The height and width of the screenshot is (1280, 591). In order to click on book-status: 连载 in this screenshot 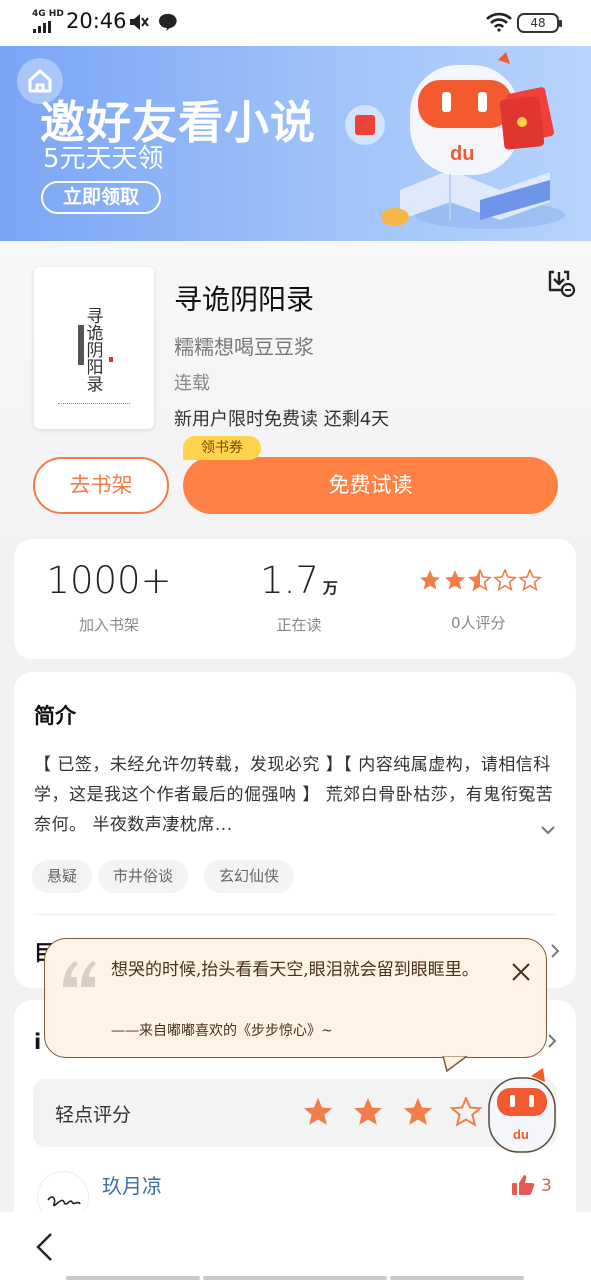, I will do `click(192, 383)`.